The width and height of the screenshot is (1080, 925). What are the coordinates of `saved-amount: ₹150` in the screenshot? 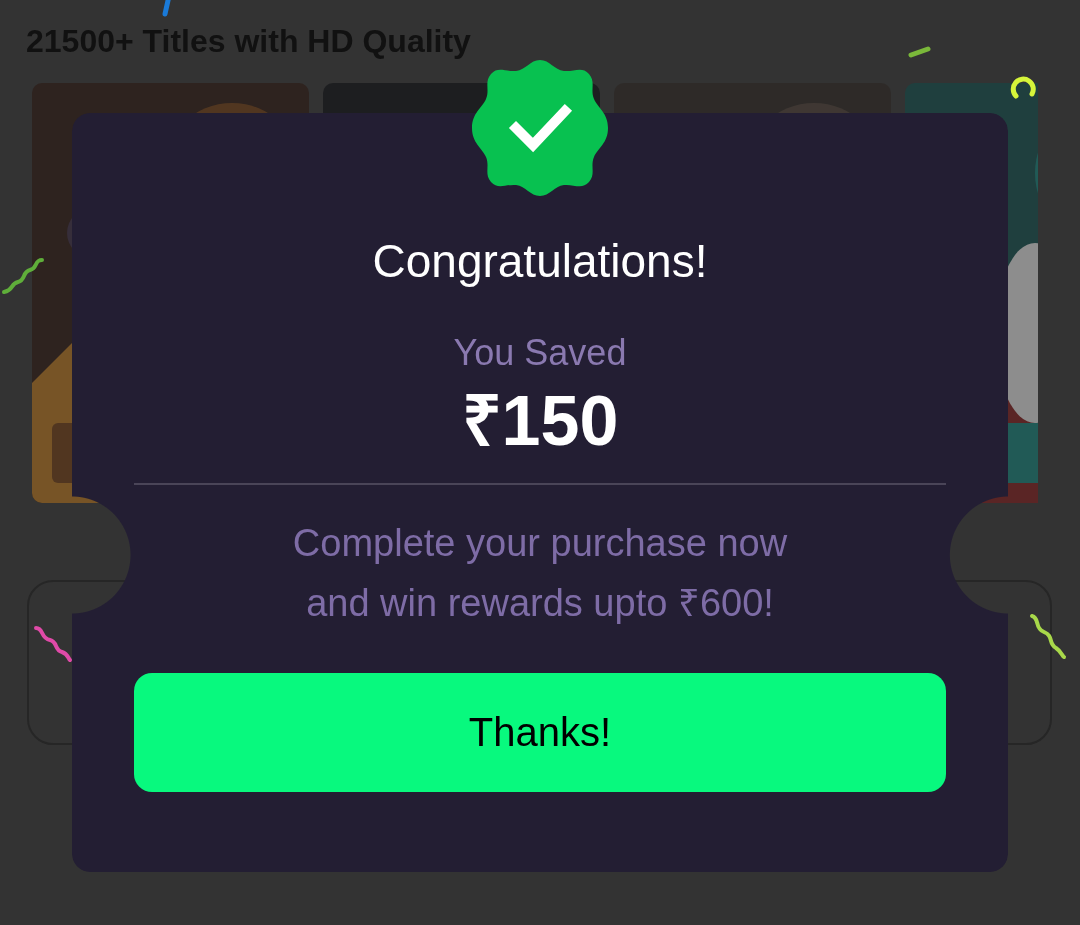 It's located at (540, 421).